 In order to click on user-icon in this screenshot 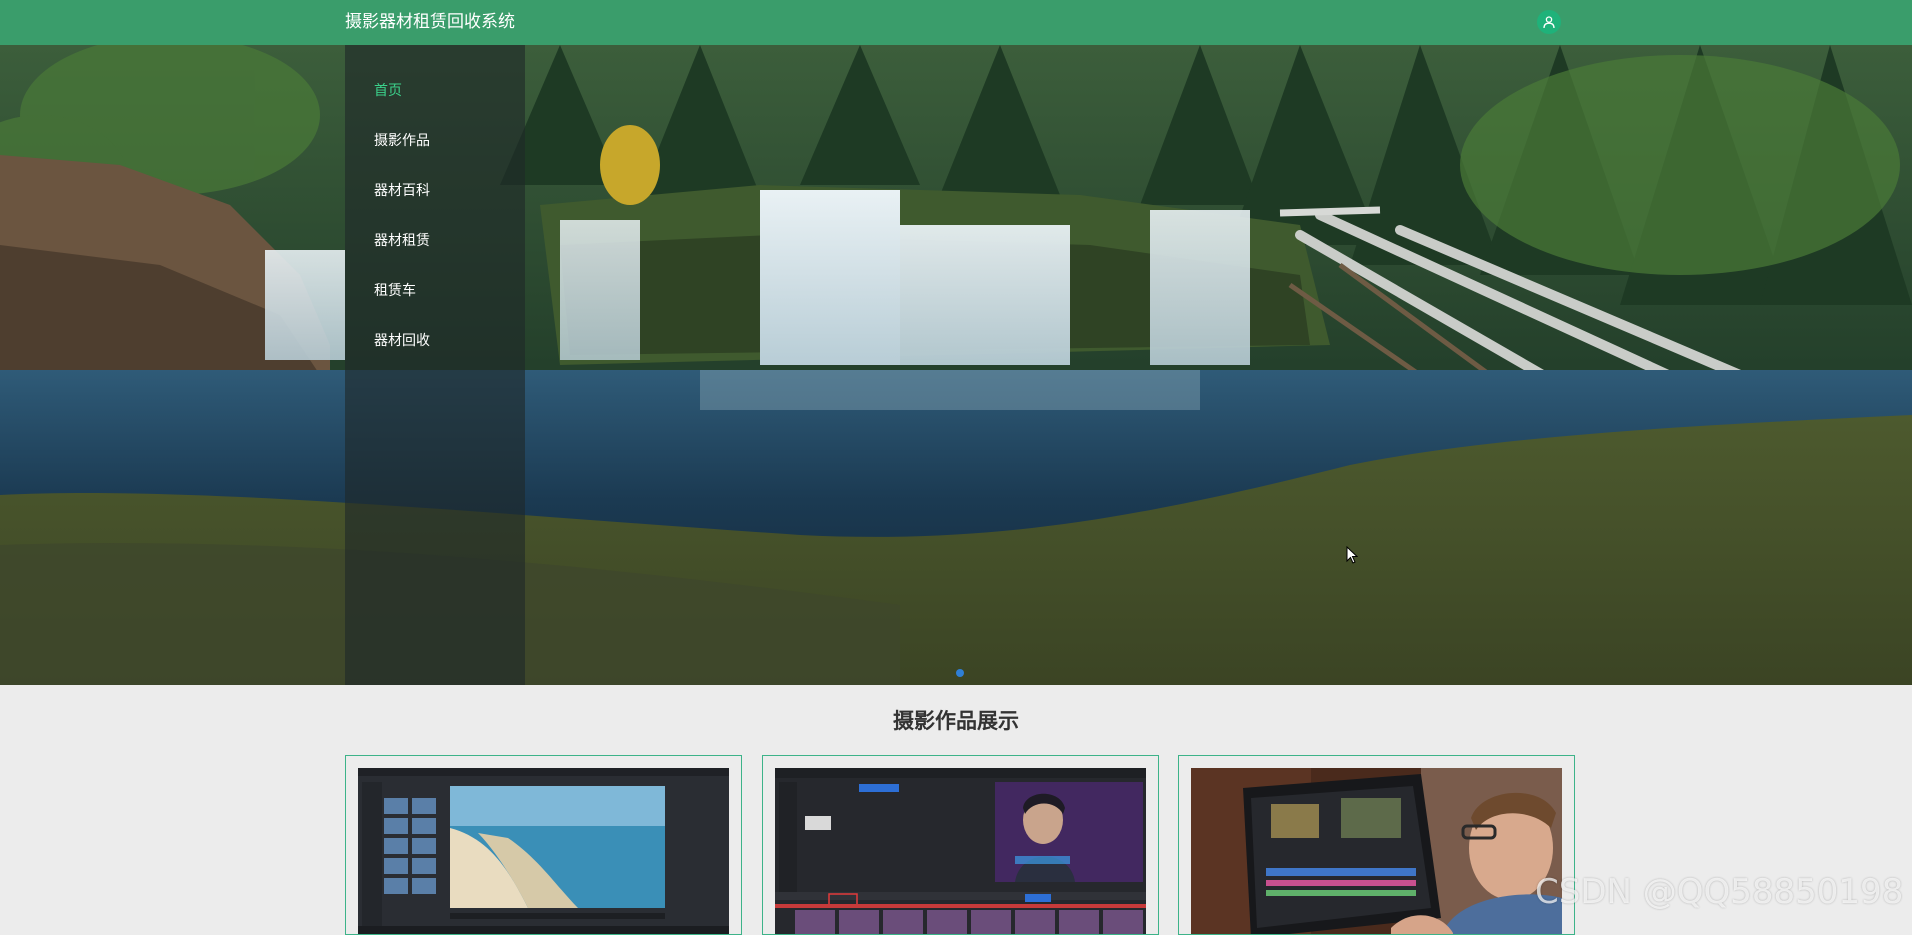, I will do `click(1549, 22)`.